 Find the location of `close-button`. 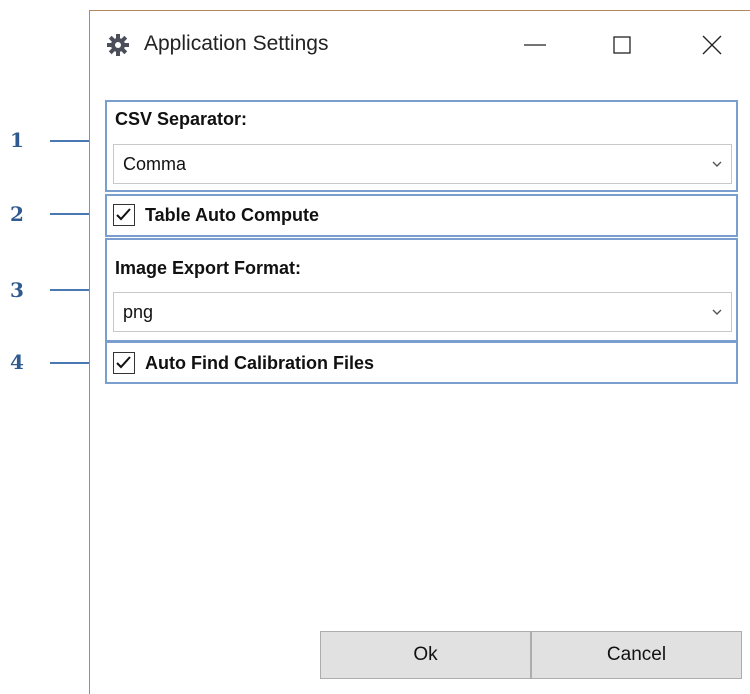

close-button is located at coordinates (712, 45).